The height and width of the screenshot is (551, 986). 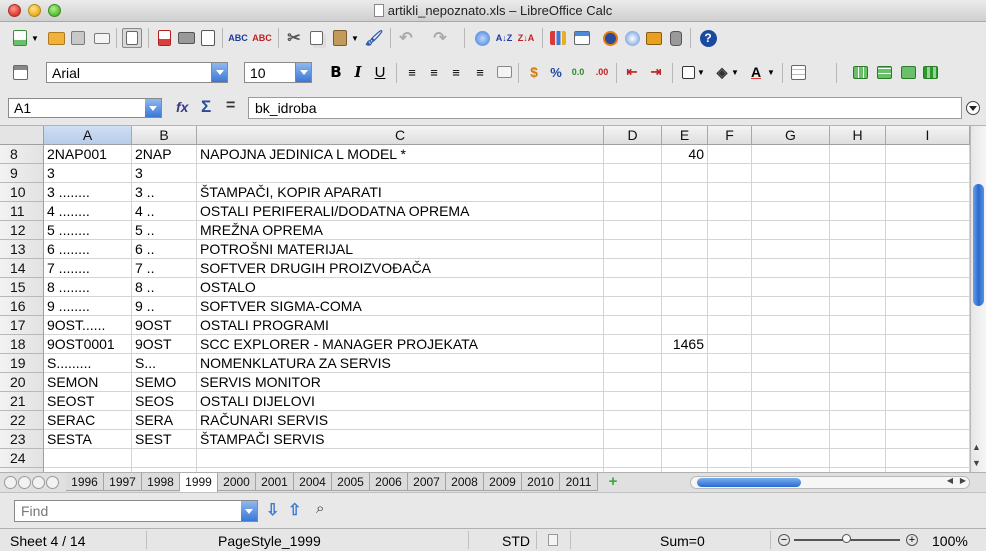 I want to click on cell-b: SEST, so click(x=164, y=439).